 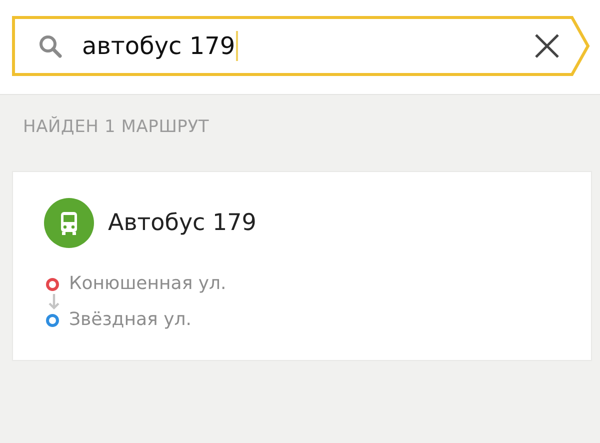 What do you see at coordinates (547, 46) in the screenshot?
I see `close-icon` at bounding box center [547, 46].